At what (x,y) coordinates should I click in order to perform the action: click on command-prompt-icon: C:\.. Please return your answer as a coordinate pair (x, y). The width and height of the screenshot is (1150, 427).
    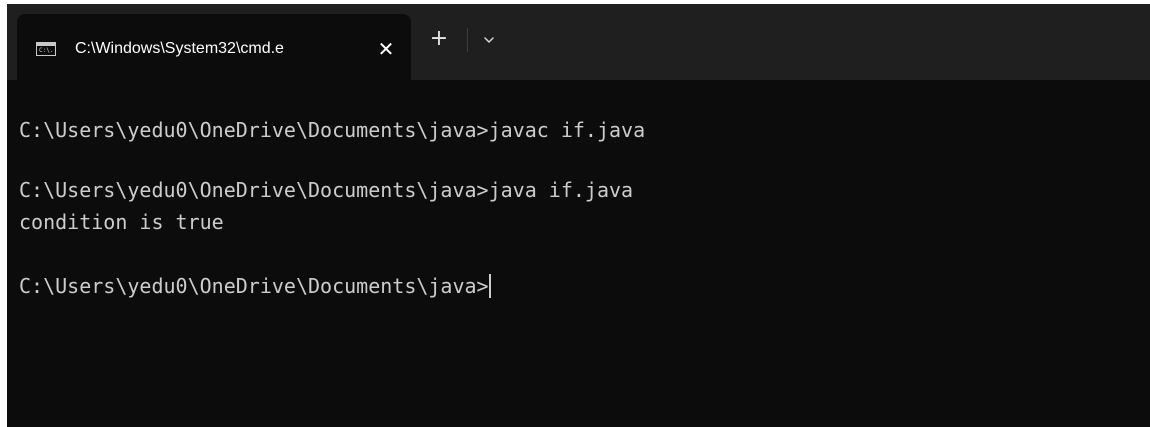
    Looking at the image, I should click on (46, 49).